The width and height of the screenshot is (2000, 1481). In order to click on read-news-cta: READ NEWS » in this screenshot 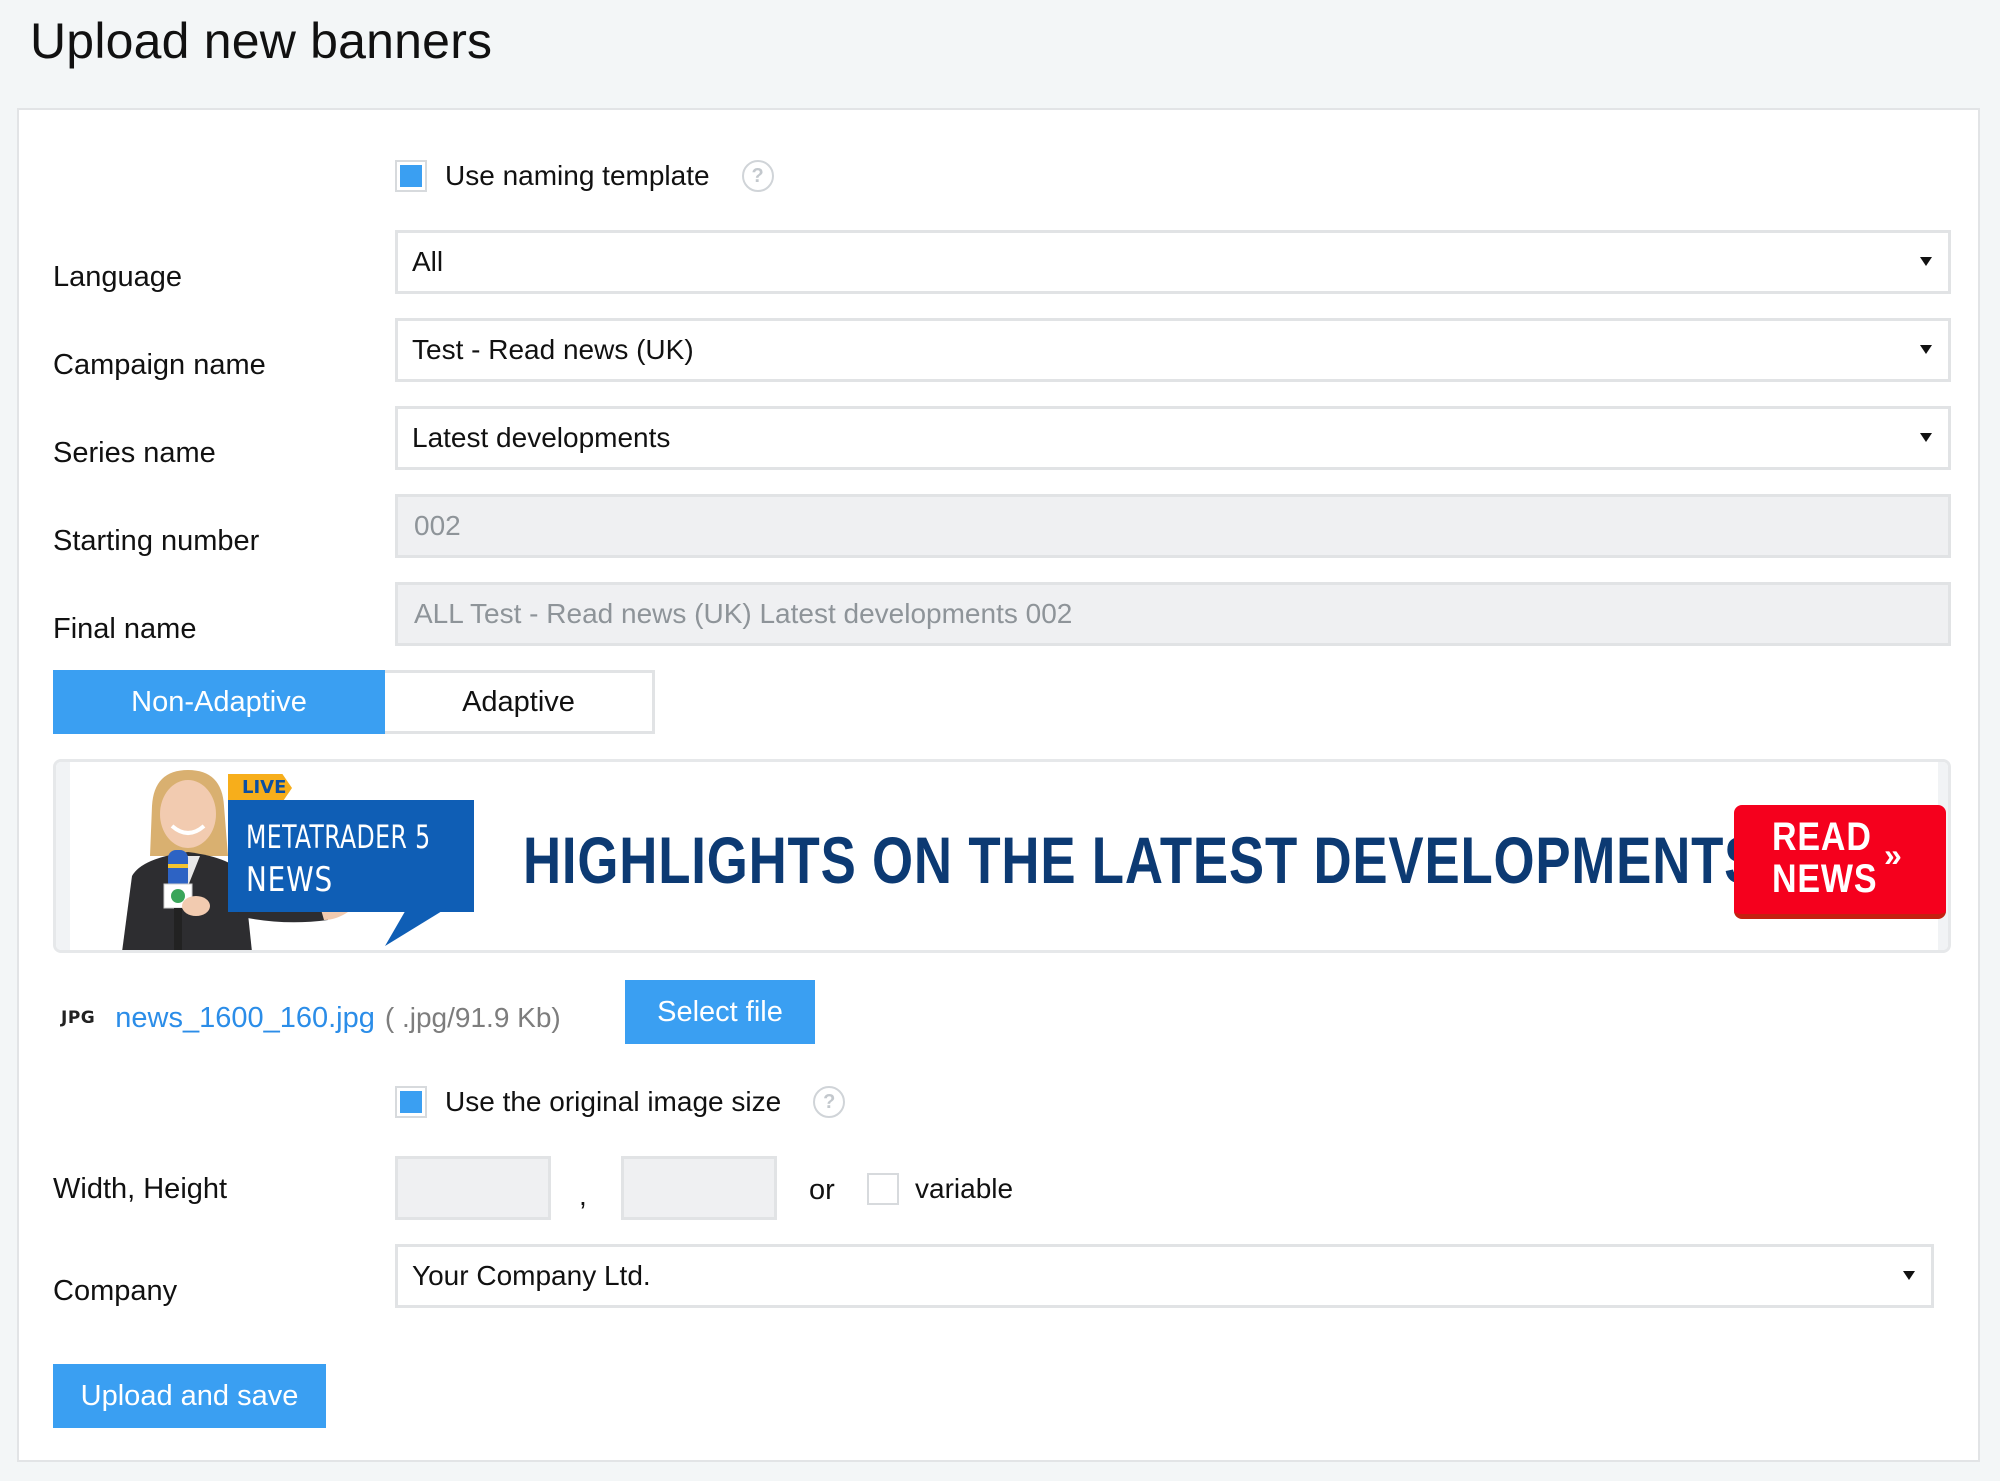, I will do `click(1840, 862)`.